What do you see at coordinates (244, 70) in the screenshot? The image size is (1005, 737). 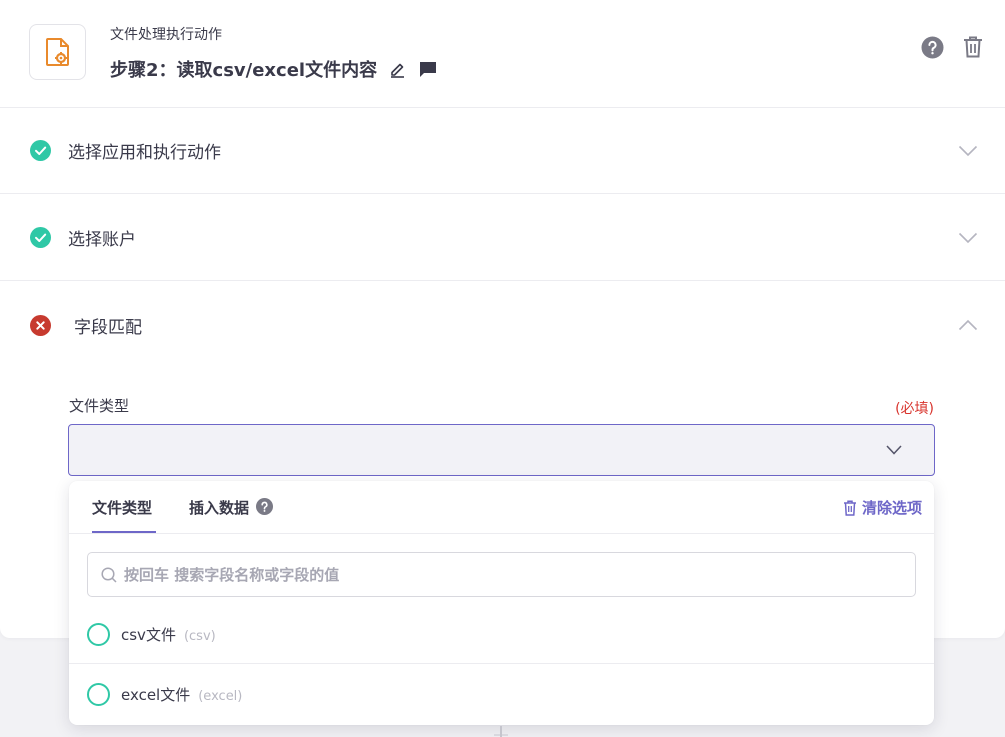 I see `step-title: 步骤2：读取csv/excel文件内容` at bounding box center [244, 70].